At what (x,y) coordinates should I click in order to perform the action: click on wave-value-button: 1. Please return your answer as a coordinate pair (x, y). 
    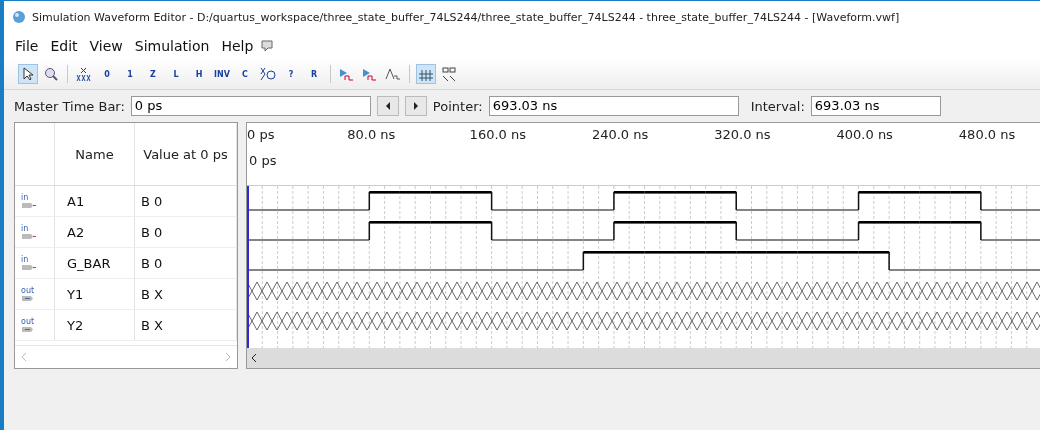
    Looking at the image, I should click on (130, 74).